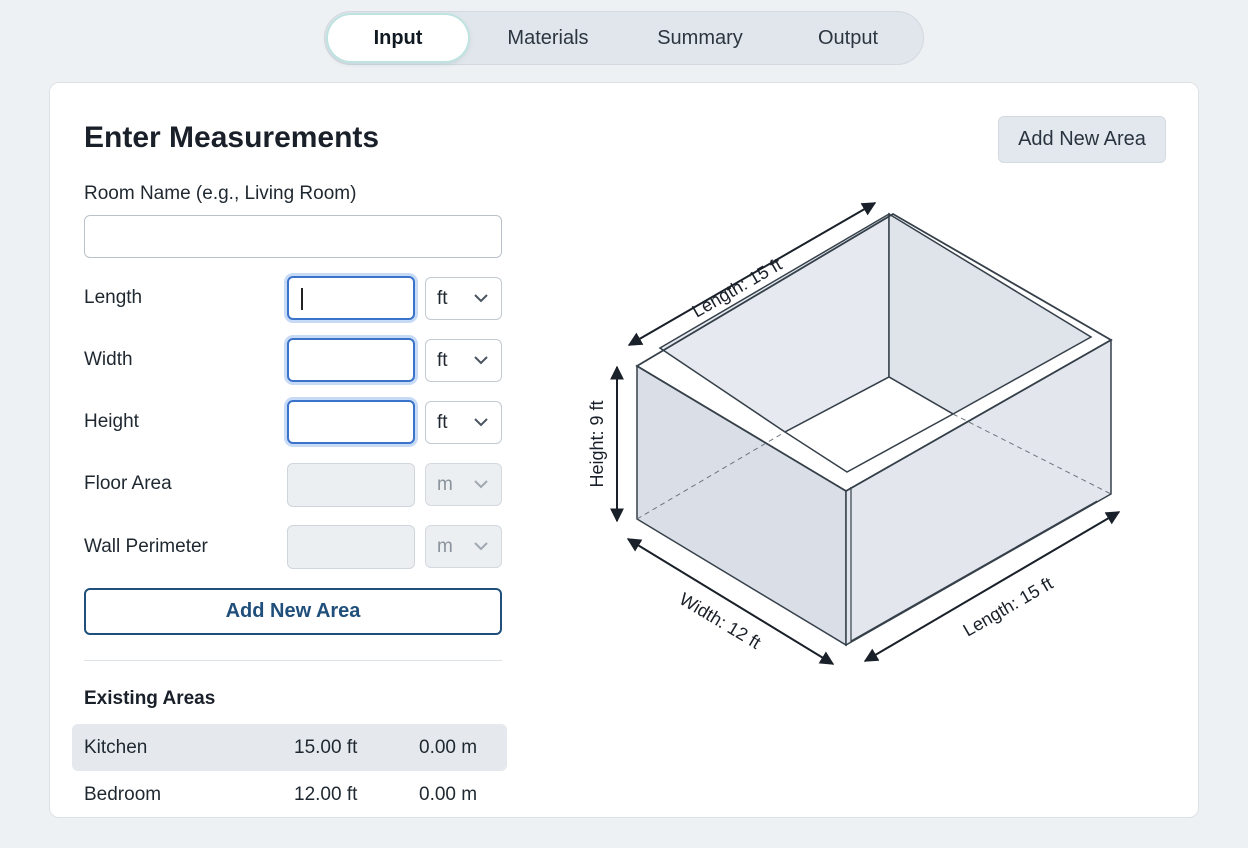 This screenshot has width=1248, height=848. I want to click on room-name-label: Room Name (e.g., Living Room), so click(220, 193).